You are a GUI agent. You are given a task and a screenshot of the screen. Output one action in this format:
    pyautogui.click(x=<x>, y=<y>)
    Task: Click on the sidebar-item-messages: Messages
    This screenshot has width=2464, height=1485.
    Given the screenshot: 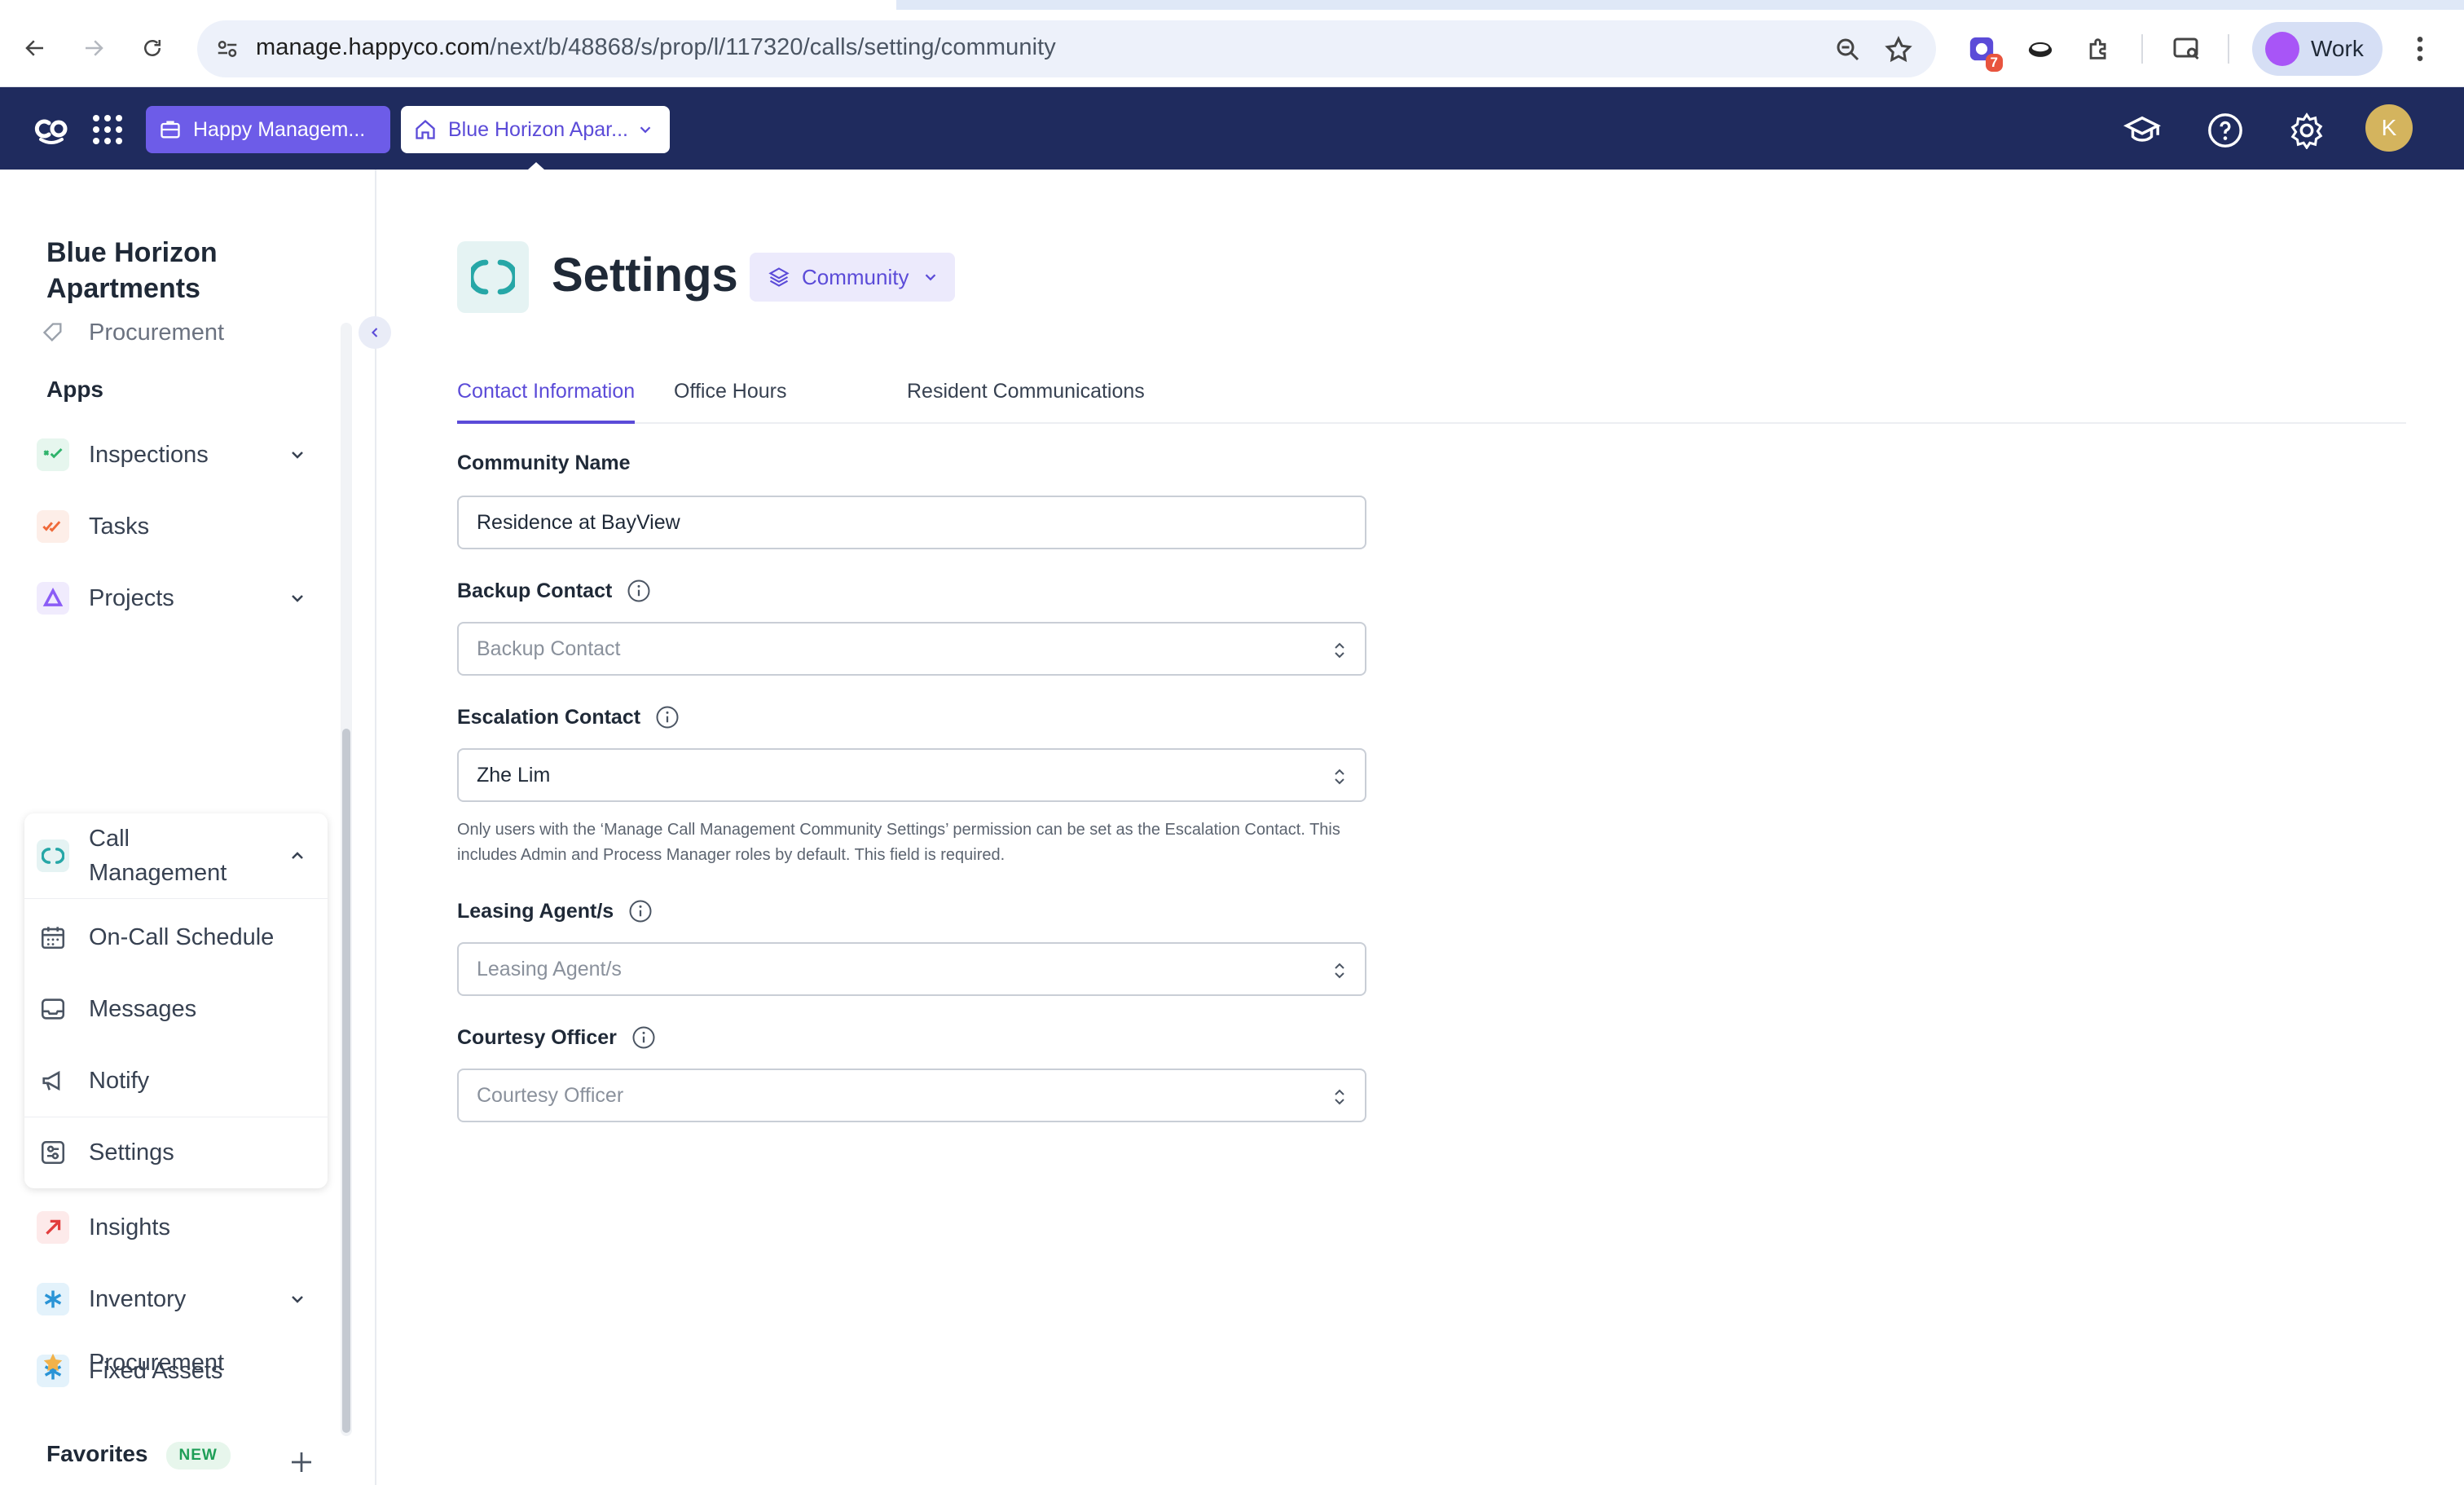 What is the action you would take?
    pyautogui.click(x=175, y=1009)
    